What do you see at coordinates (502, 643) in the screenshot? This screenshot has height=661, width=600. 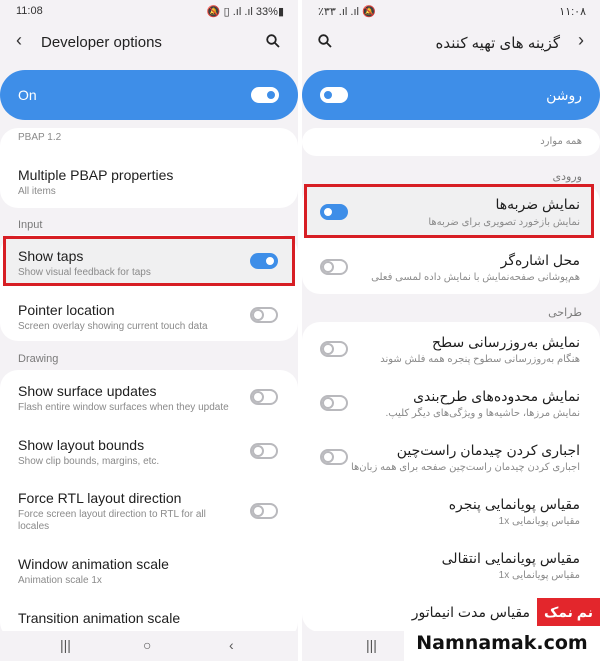 I see `brand-watermark: Namnamak.com` at bounding box center [502, 643].